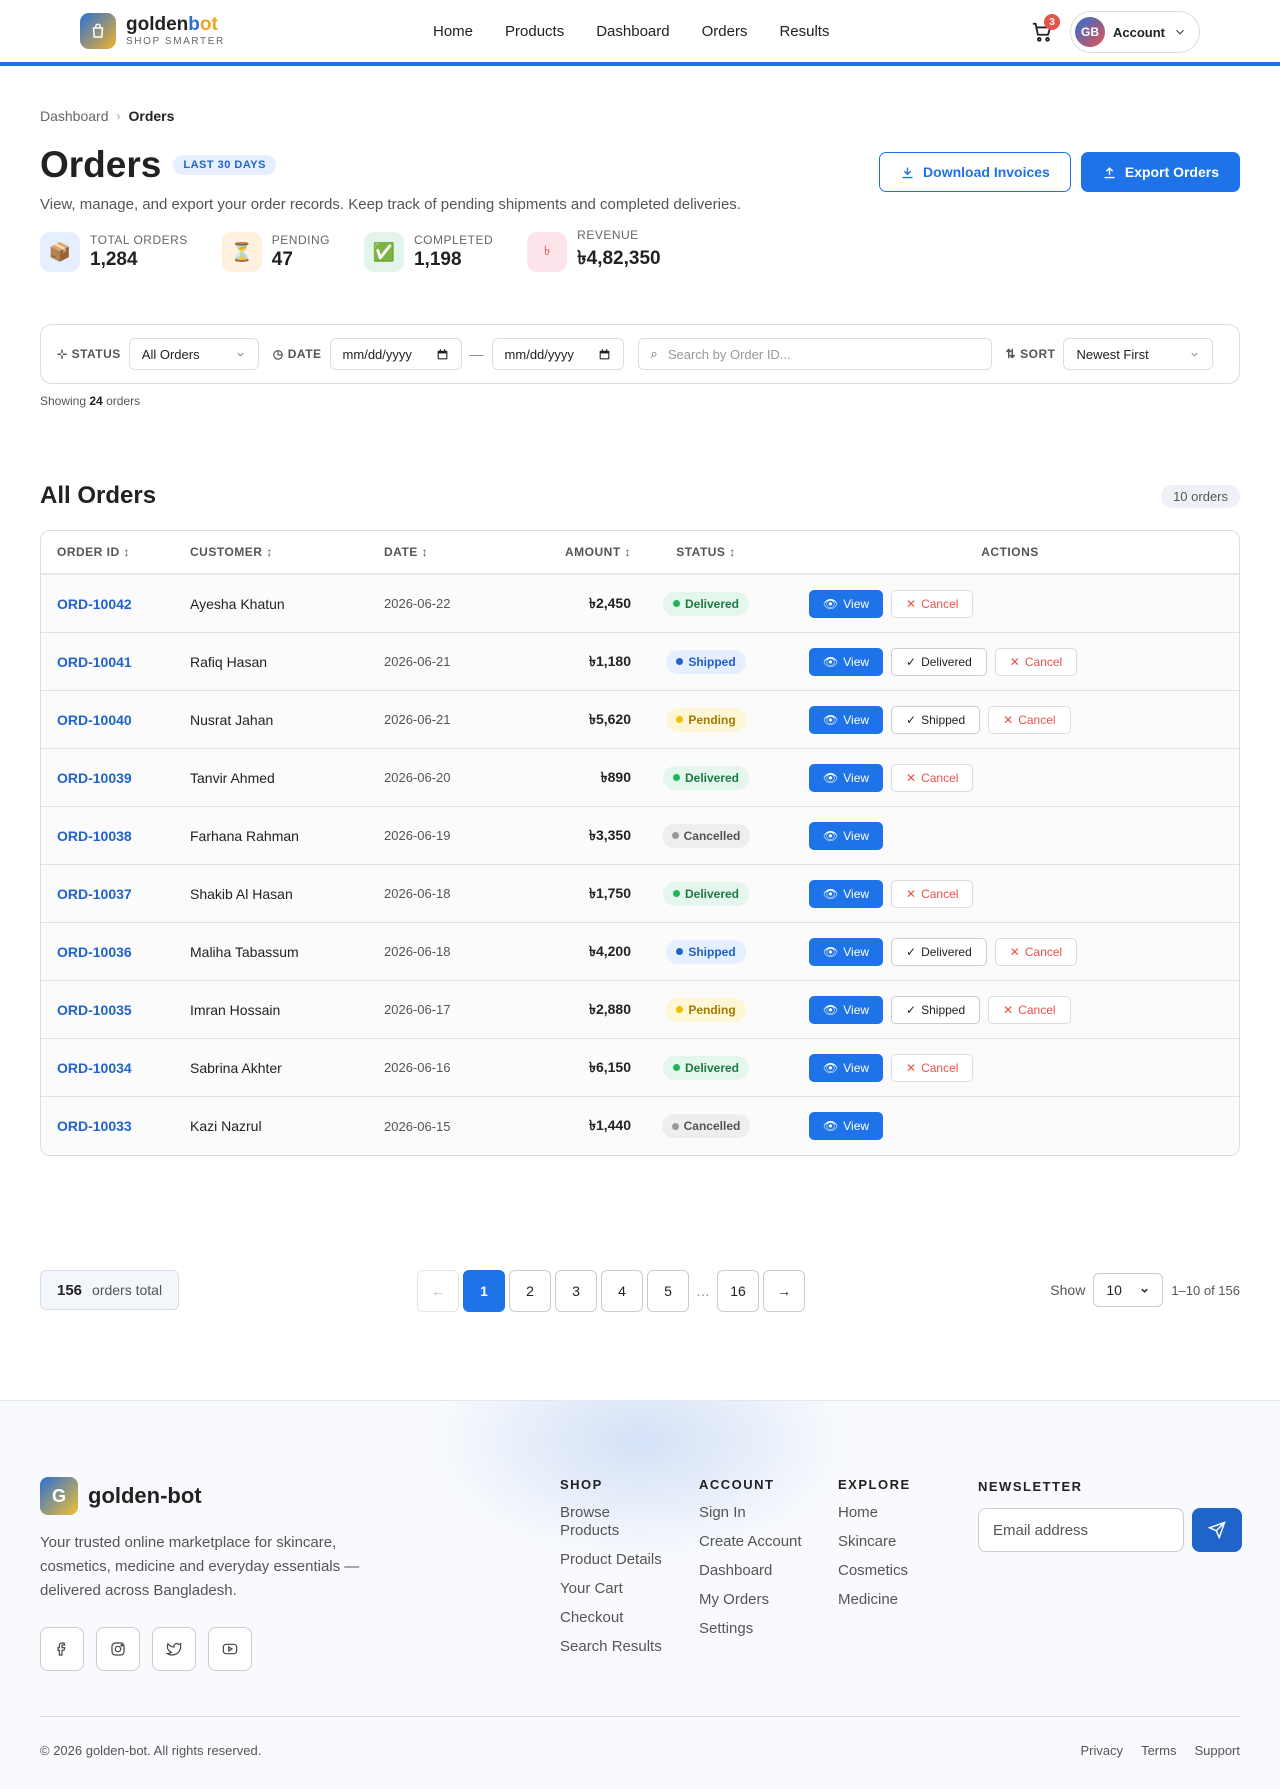  I want to click on nav-orders: Orders, so click(725, 31).